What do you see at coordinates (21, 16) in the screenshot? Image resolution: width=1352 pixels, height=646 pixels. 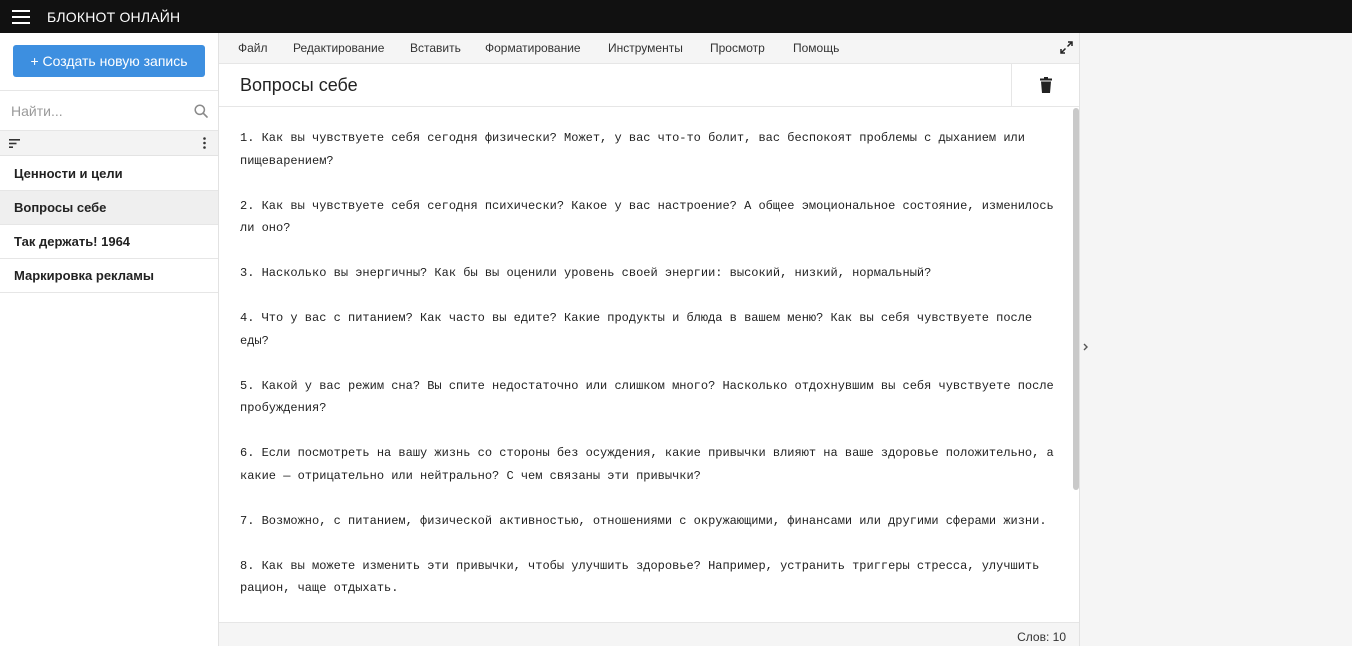 I see `menu-icon` at bounding box center [21, 16].